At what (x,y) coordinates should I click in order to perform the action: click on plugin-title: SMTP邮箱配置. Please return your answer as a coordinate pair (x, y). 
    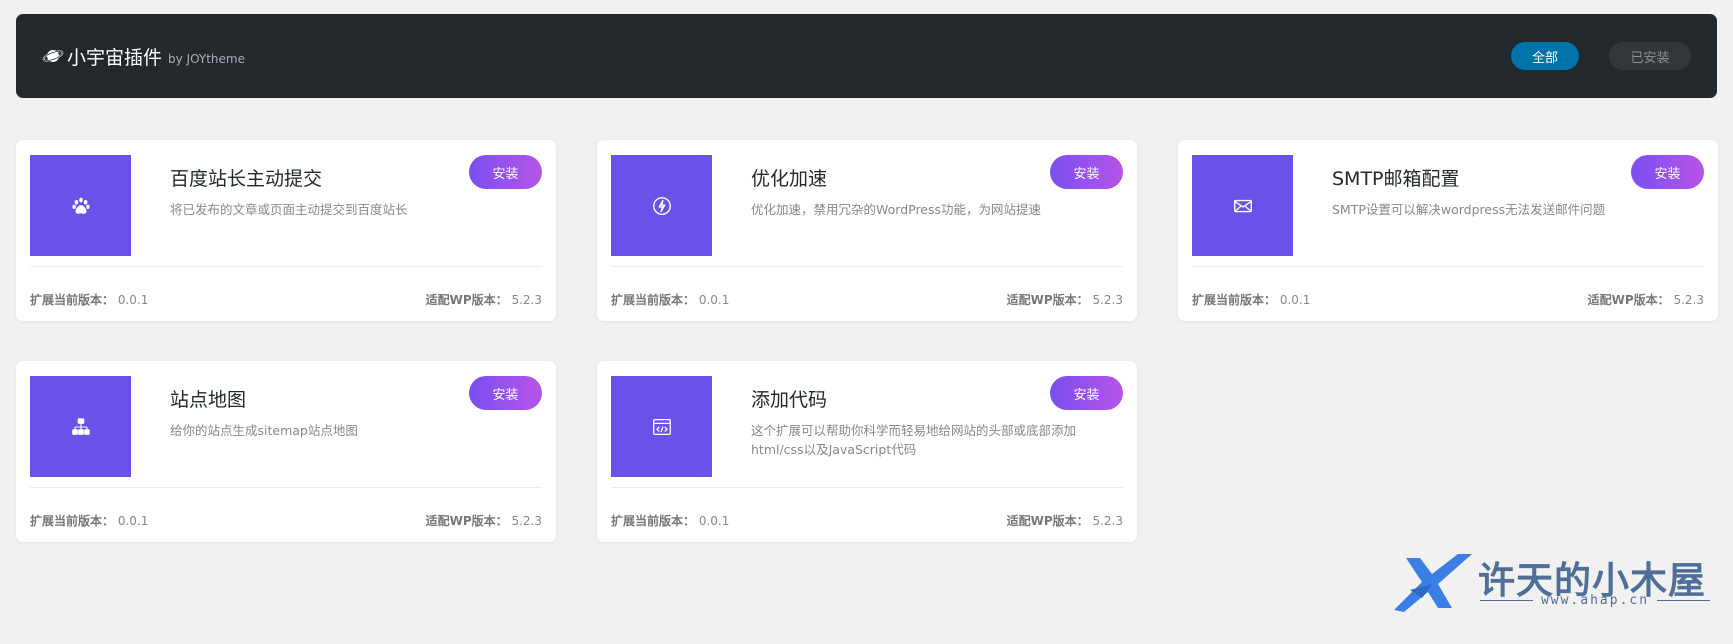
    Looking at the image, I should click on (1396, 179).